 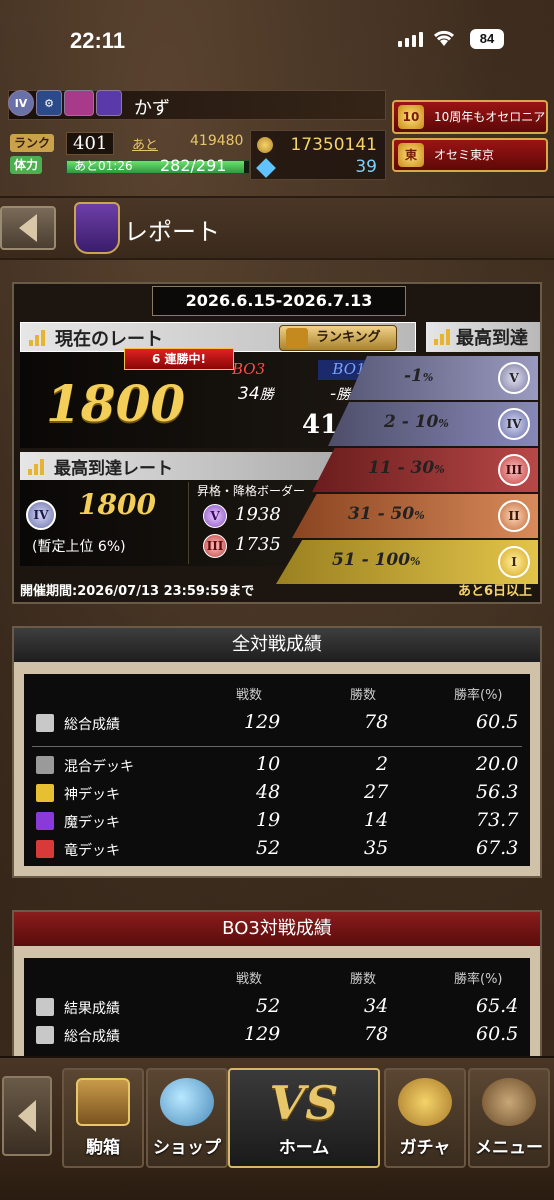 I want to click on row-label: 神デッキ, so click(x=92, y=795).